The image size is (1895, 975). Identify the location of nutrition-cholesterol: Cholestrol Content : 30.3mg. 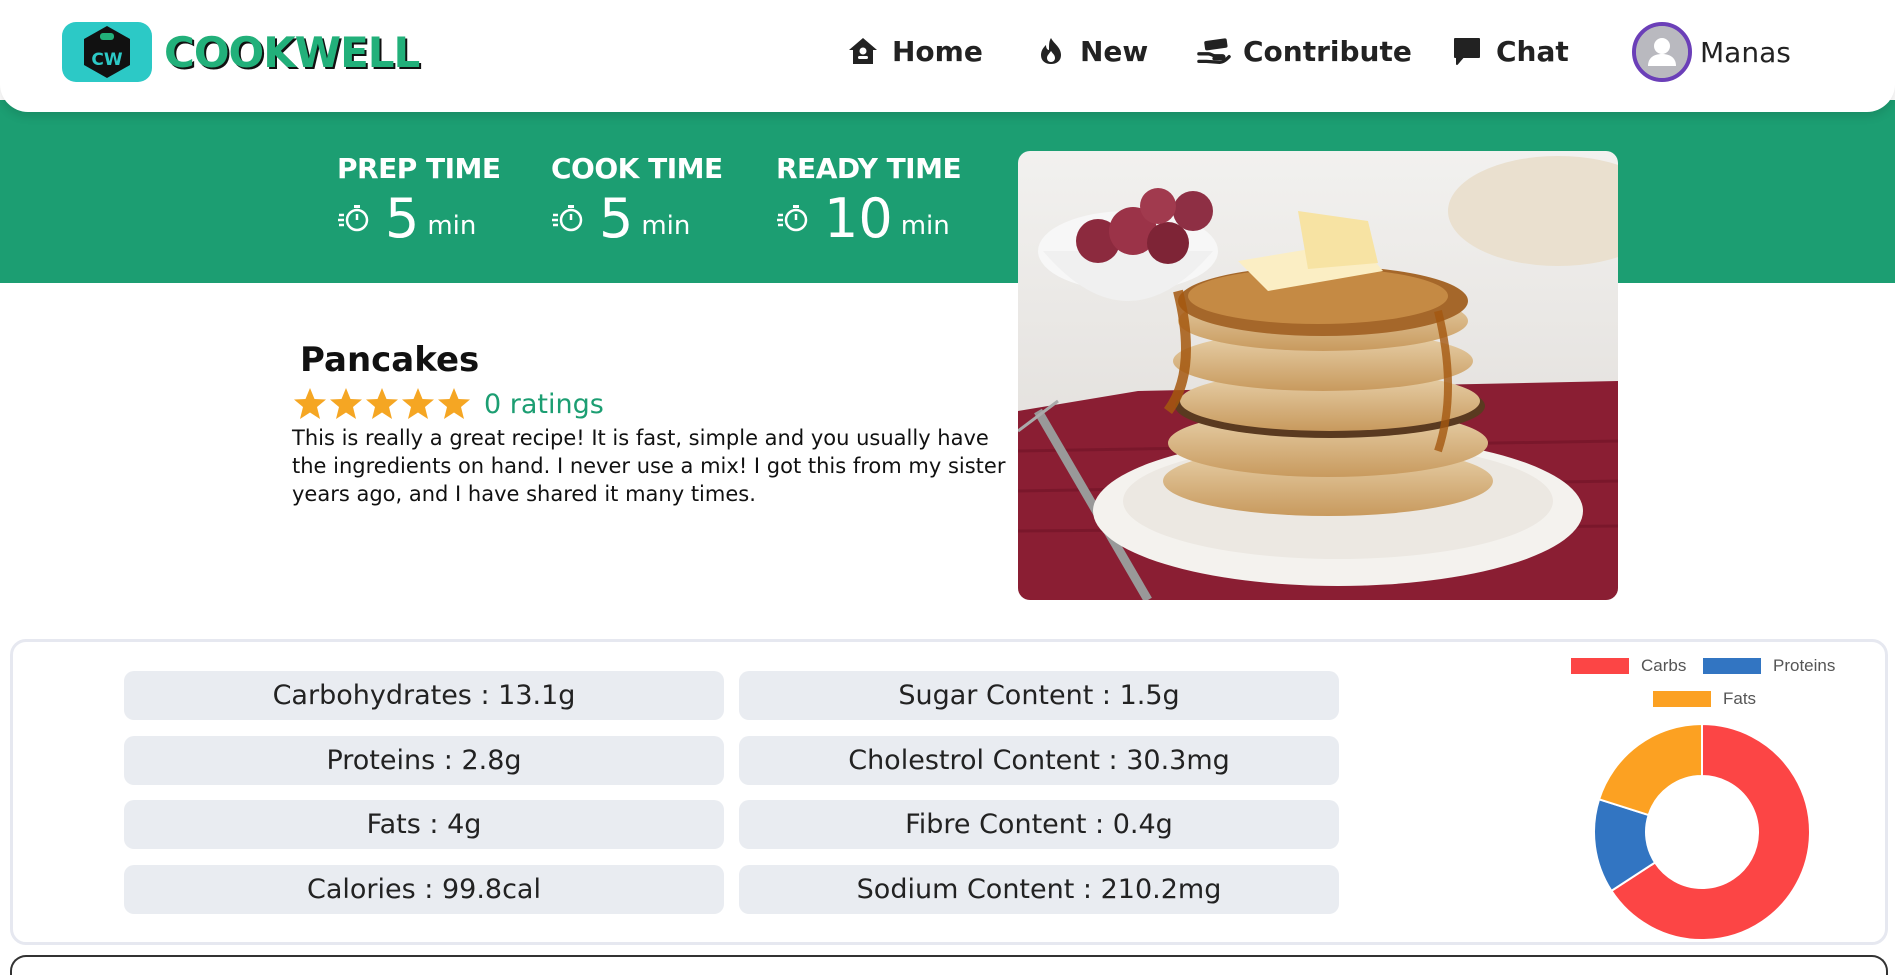
(1039, 760).